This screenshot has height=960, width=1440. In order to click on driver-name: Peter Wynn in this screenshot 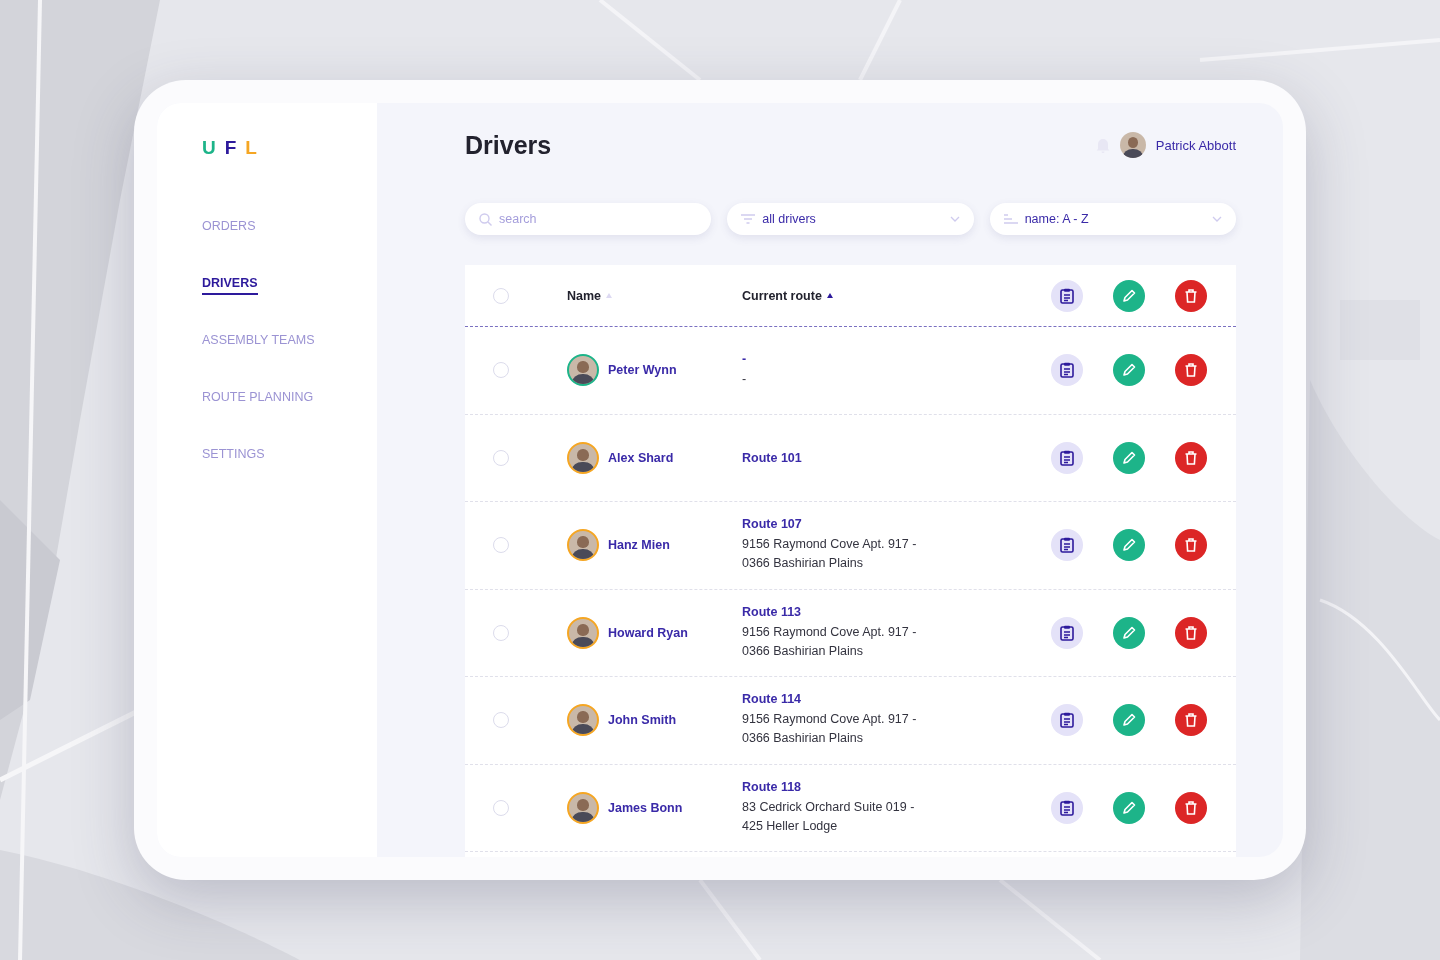, I will do `click(642, 370)`.